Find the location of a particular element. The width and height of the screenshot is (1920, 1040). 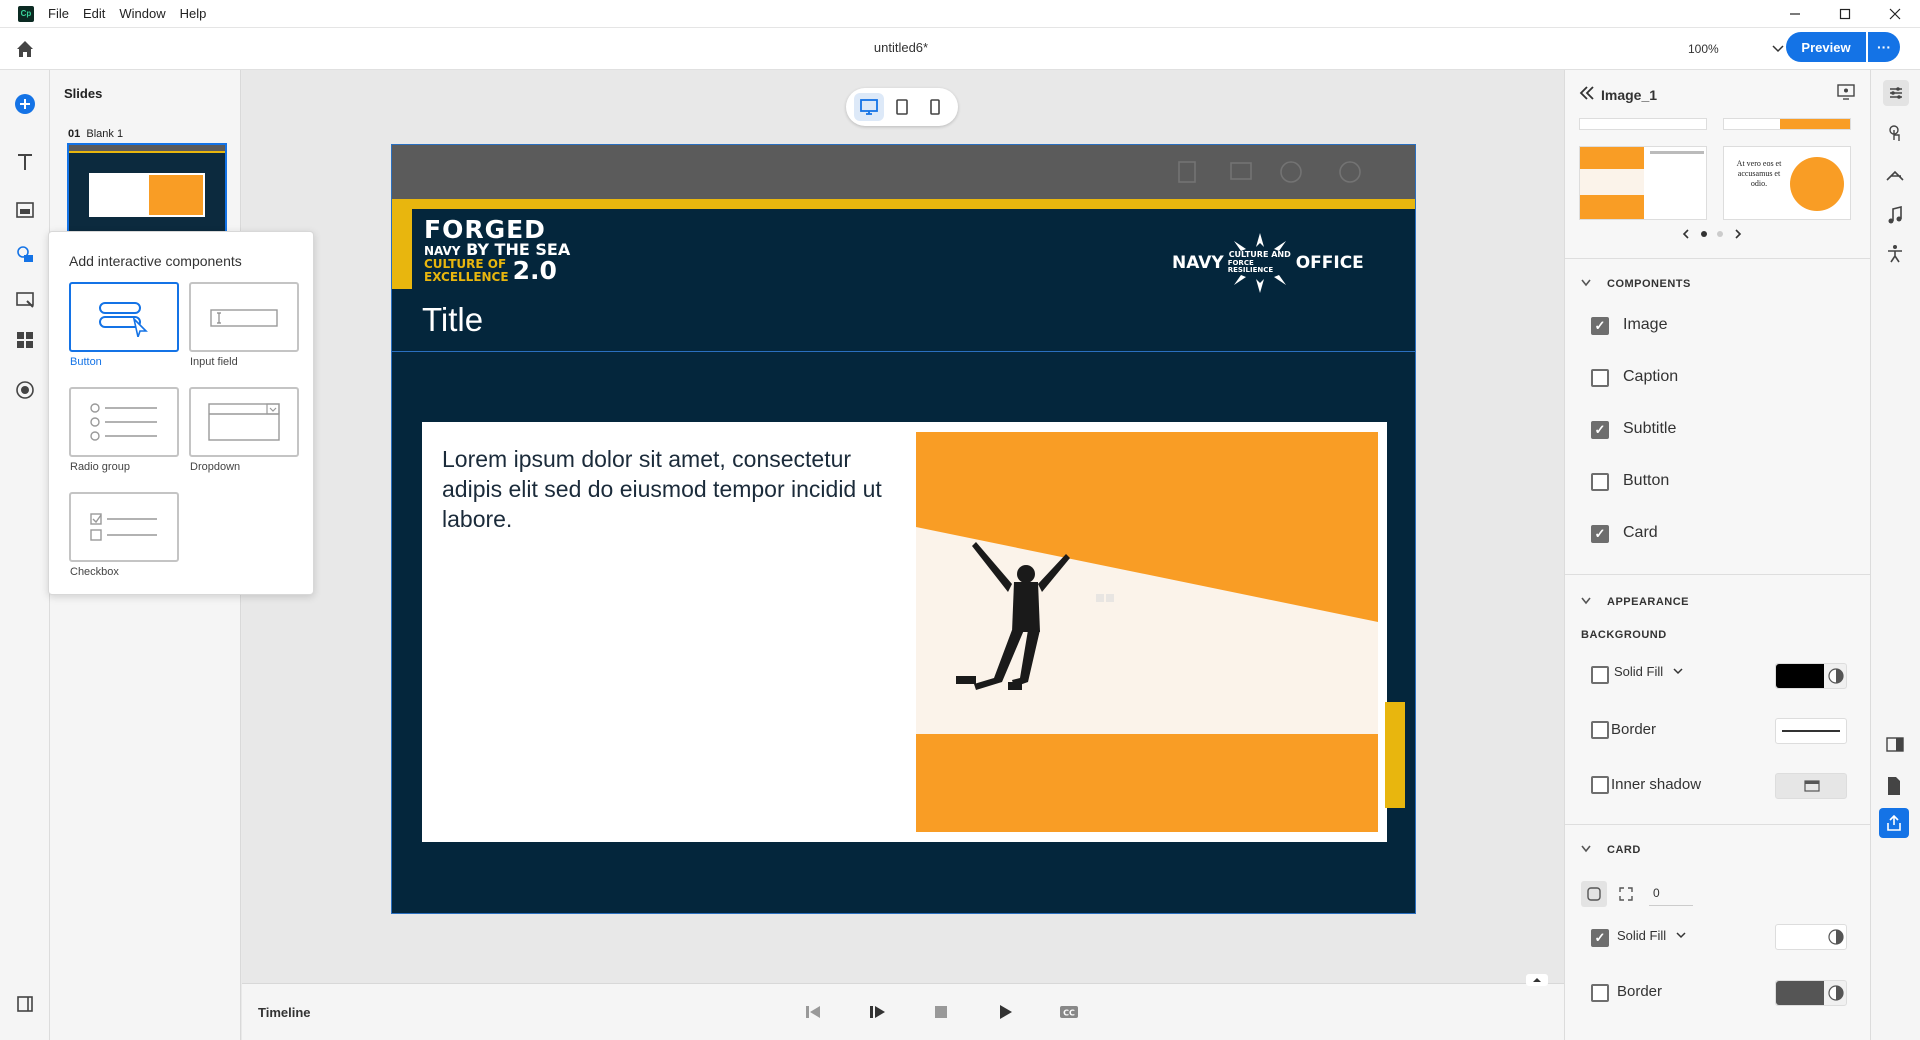

close-icon is located at coordinates (1895, 14).